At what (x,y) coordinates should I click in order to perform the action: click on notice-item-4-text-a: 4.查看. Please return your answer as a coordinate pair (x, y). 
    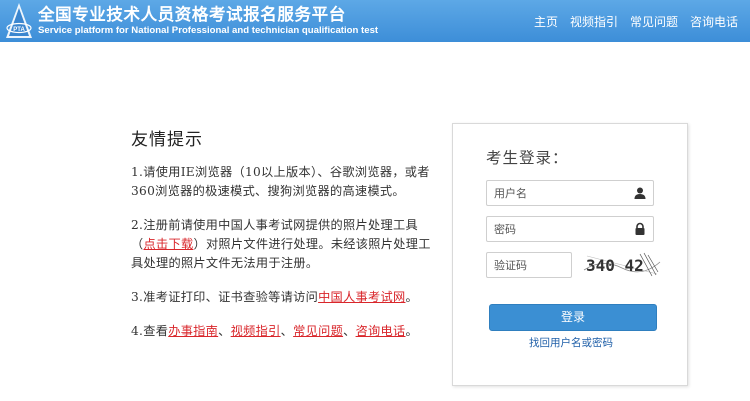
    Looking at the image, I should click on (150, 331).